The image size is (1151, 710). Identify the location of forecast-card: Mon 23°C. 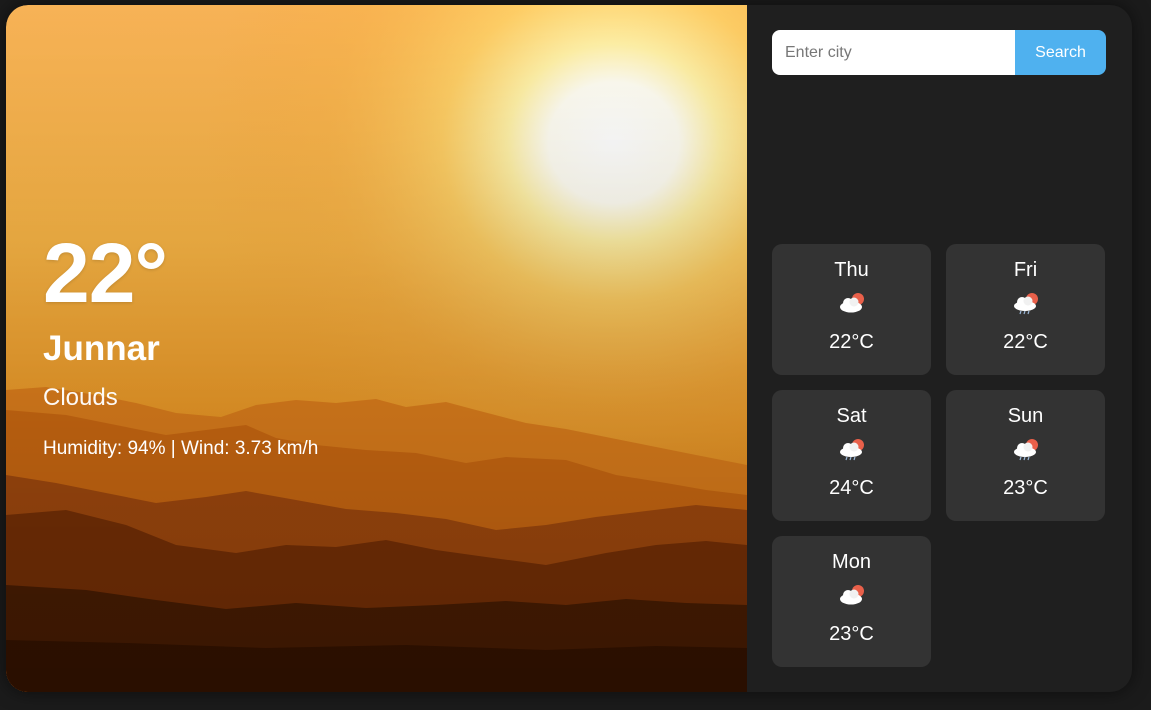
(851, 601).